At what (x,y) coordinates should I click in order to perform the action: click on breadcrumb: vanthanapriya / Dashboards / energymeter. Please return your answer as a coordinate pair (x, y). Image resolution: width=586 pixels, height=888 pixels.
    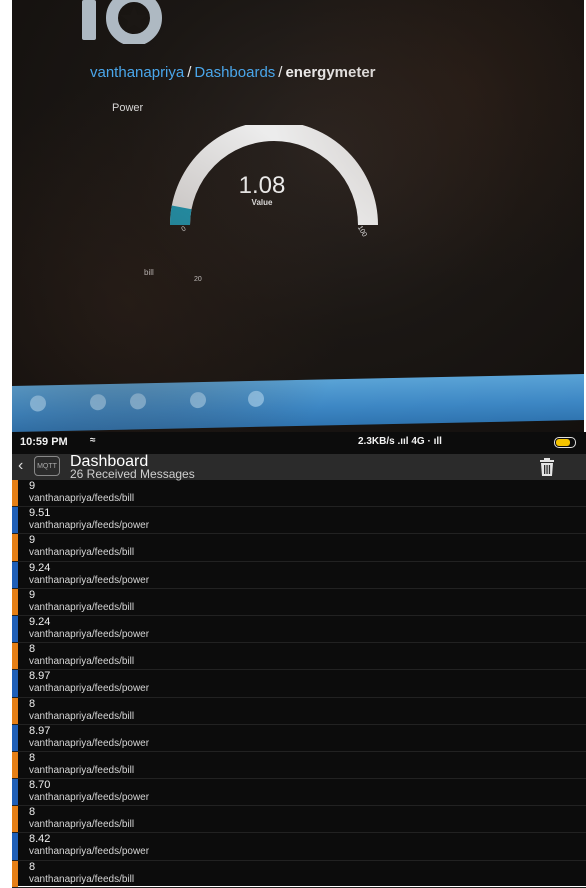
    Looking at the image, I should click on (233, 72).